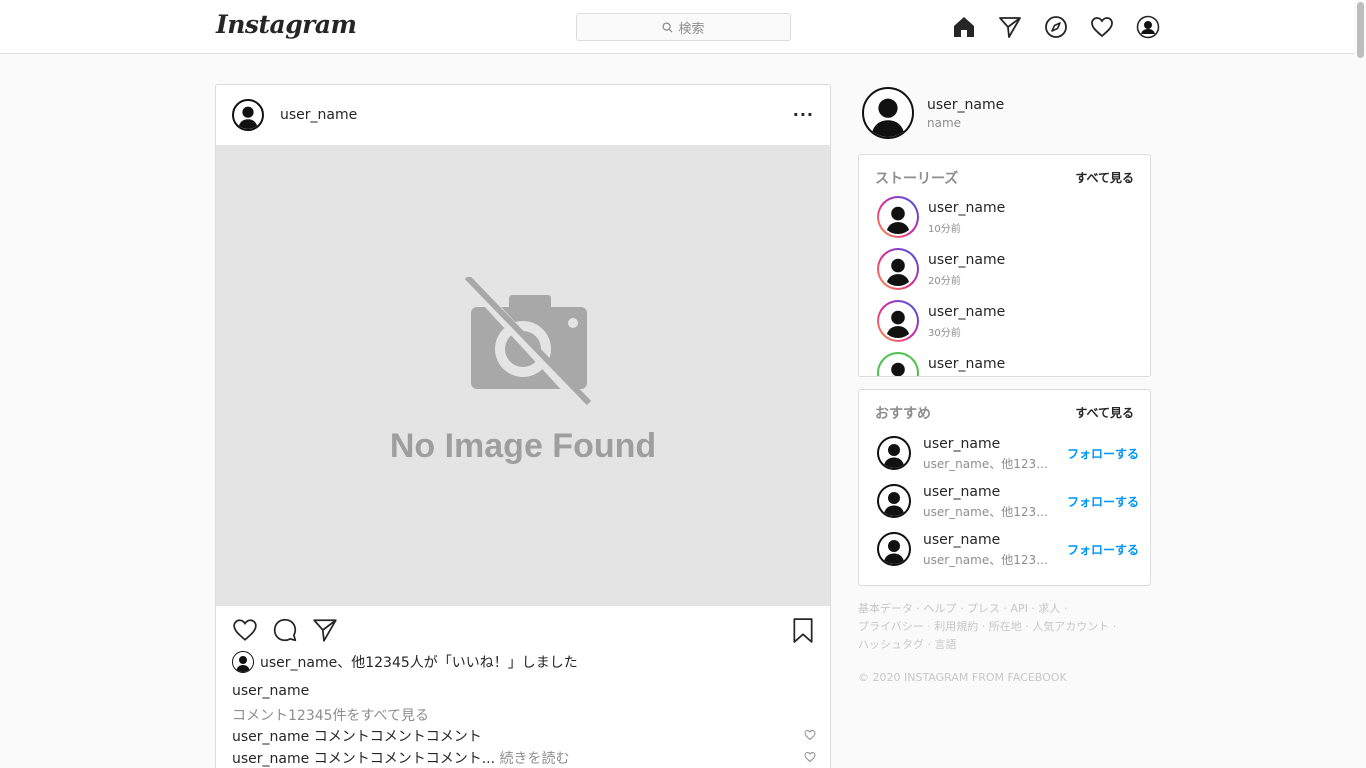  Describe the element at coordinates (962, 677) in the screenshot. I see `copyright-text: © 2020 INSTAGRAM FROM FACEBOOK` at that location.